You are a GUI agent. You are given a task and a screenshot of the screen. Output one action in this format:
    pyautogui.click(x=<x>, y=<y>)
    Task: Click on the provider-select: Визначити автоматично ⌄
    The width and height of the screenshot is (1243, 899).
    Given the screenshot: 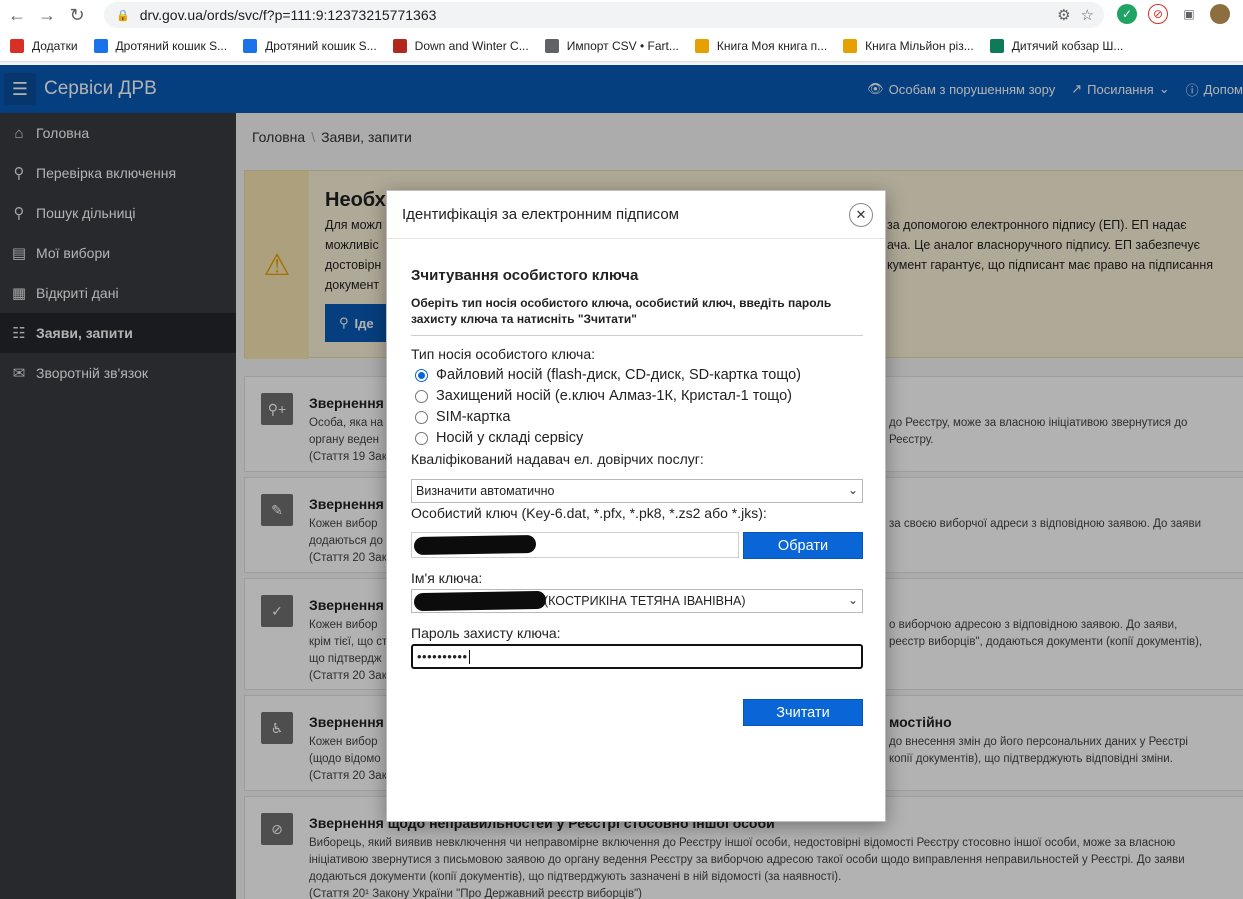 What is the action you would take?
    pyautogui.click(x=637, y=491)
    